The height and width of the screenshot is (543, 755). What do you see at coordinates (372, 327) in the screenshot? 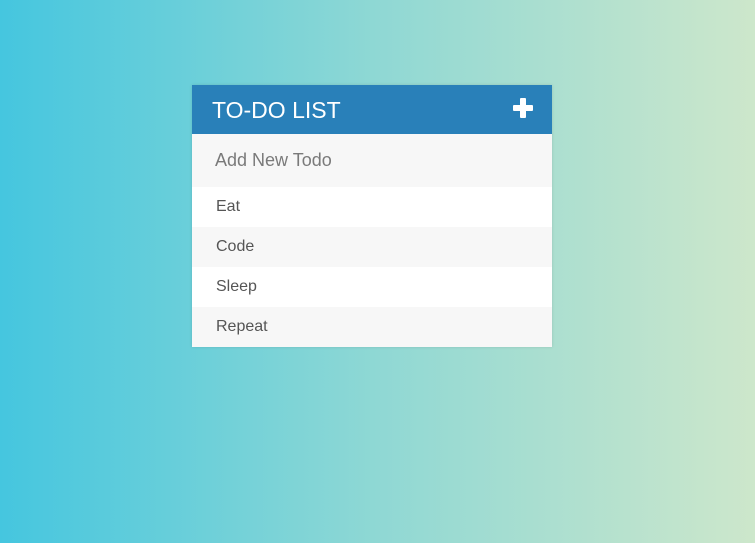
I see `todo-item-repeat: Repeat` at bounding box center [372, 327].